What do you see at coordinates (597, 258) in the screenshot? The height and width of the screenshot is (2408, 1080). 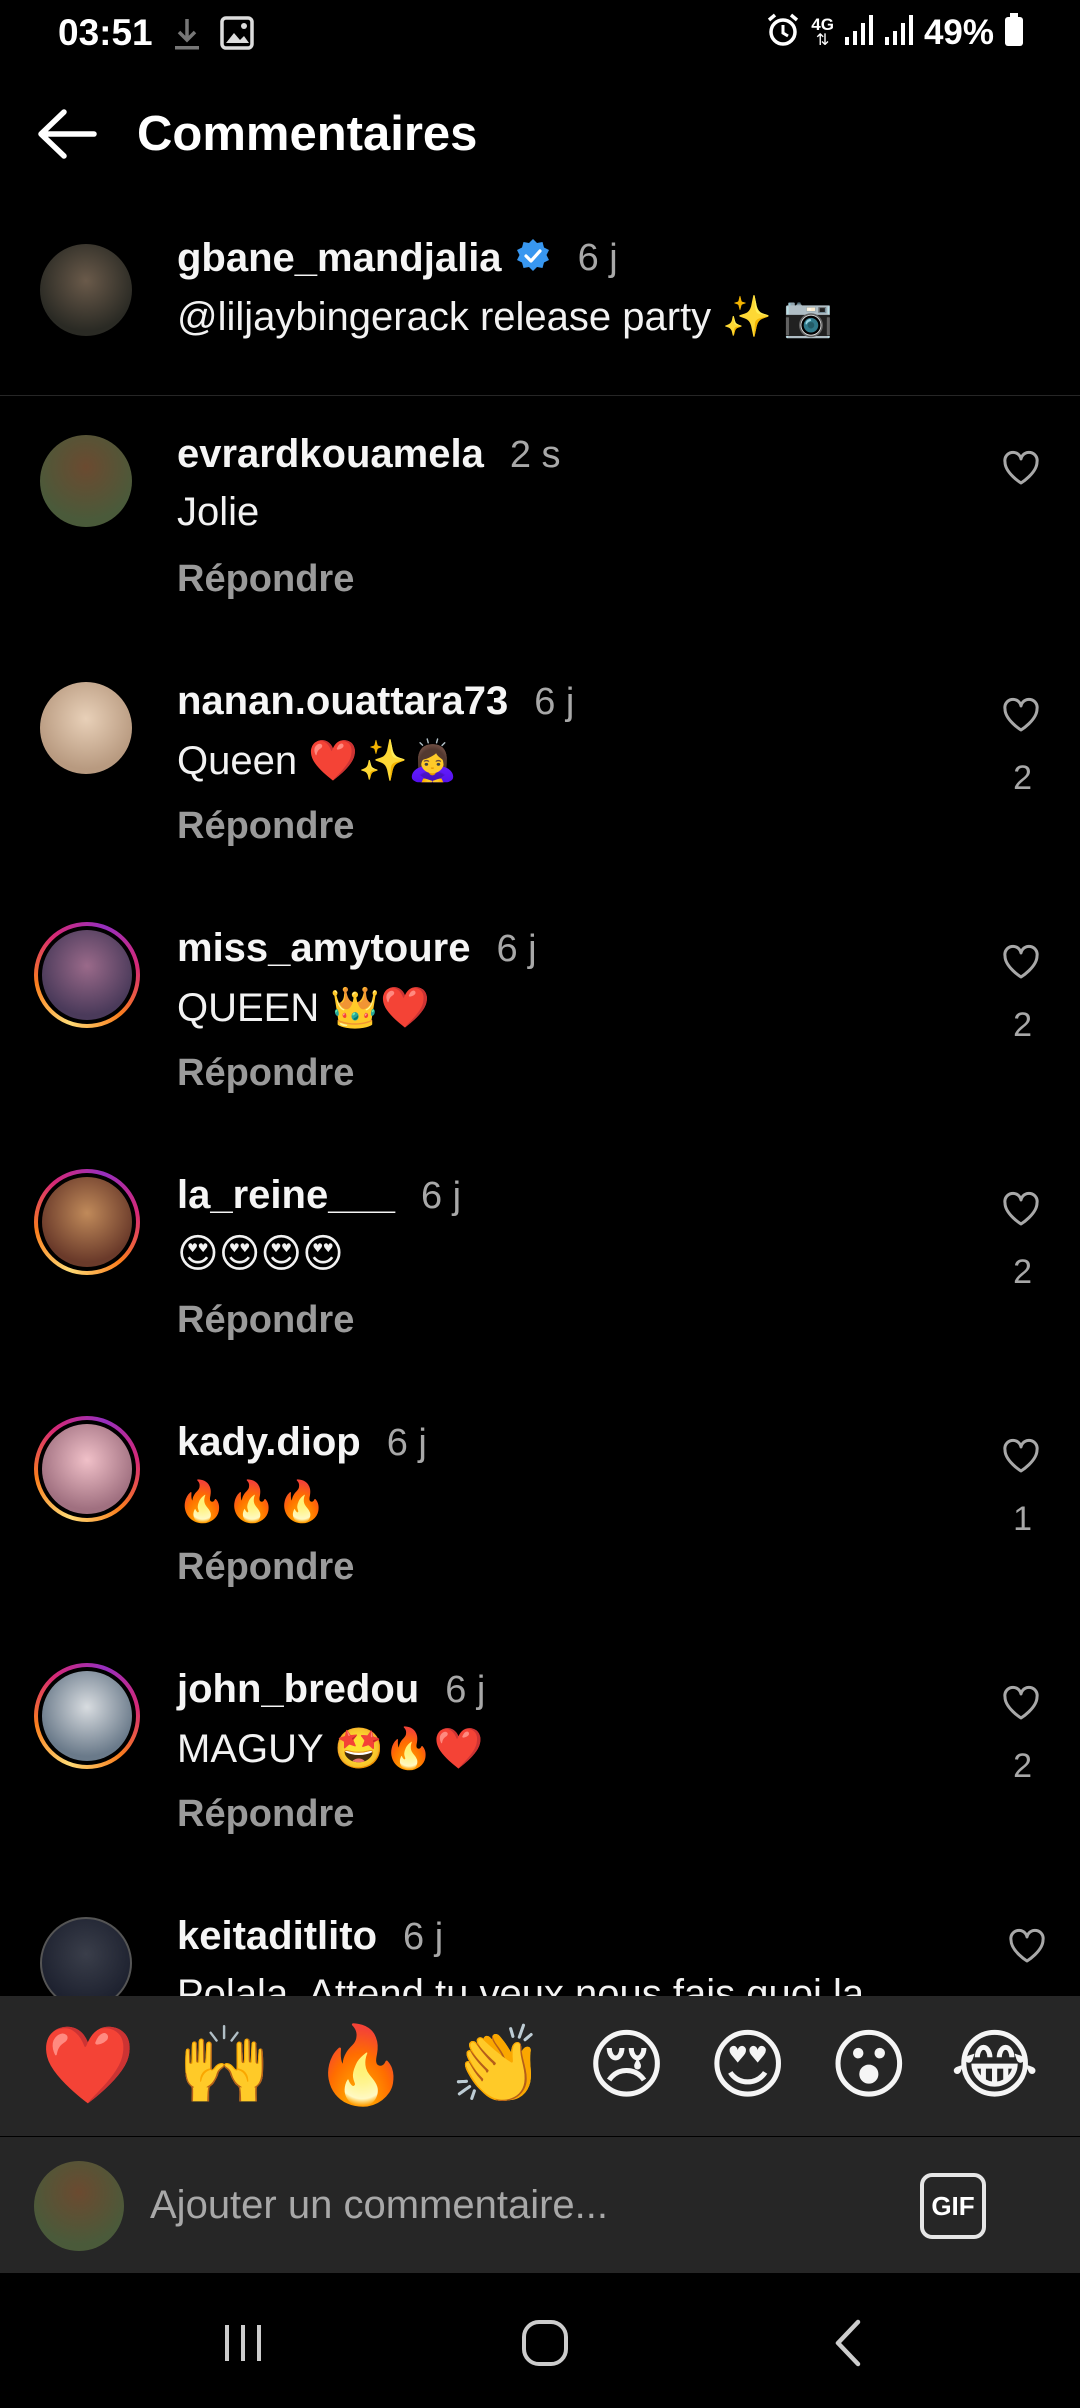 I see `caption-time: 6 j` at bounding box center [597, 258].